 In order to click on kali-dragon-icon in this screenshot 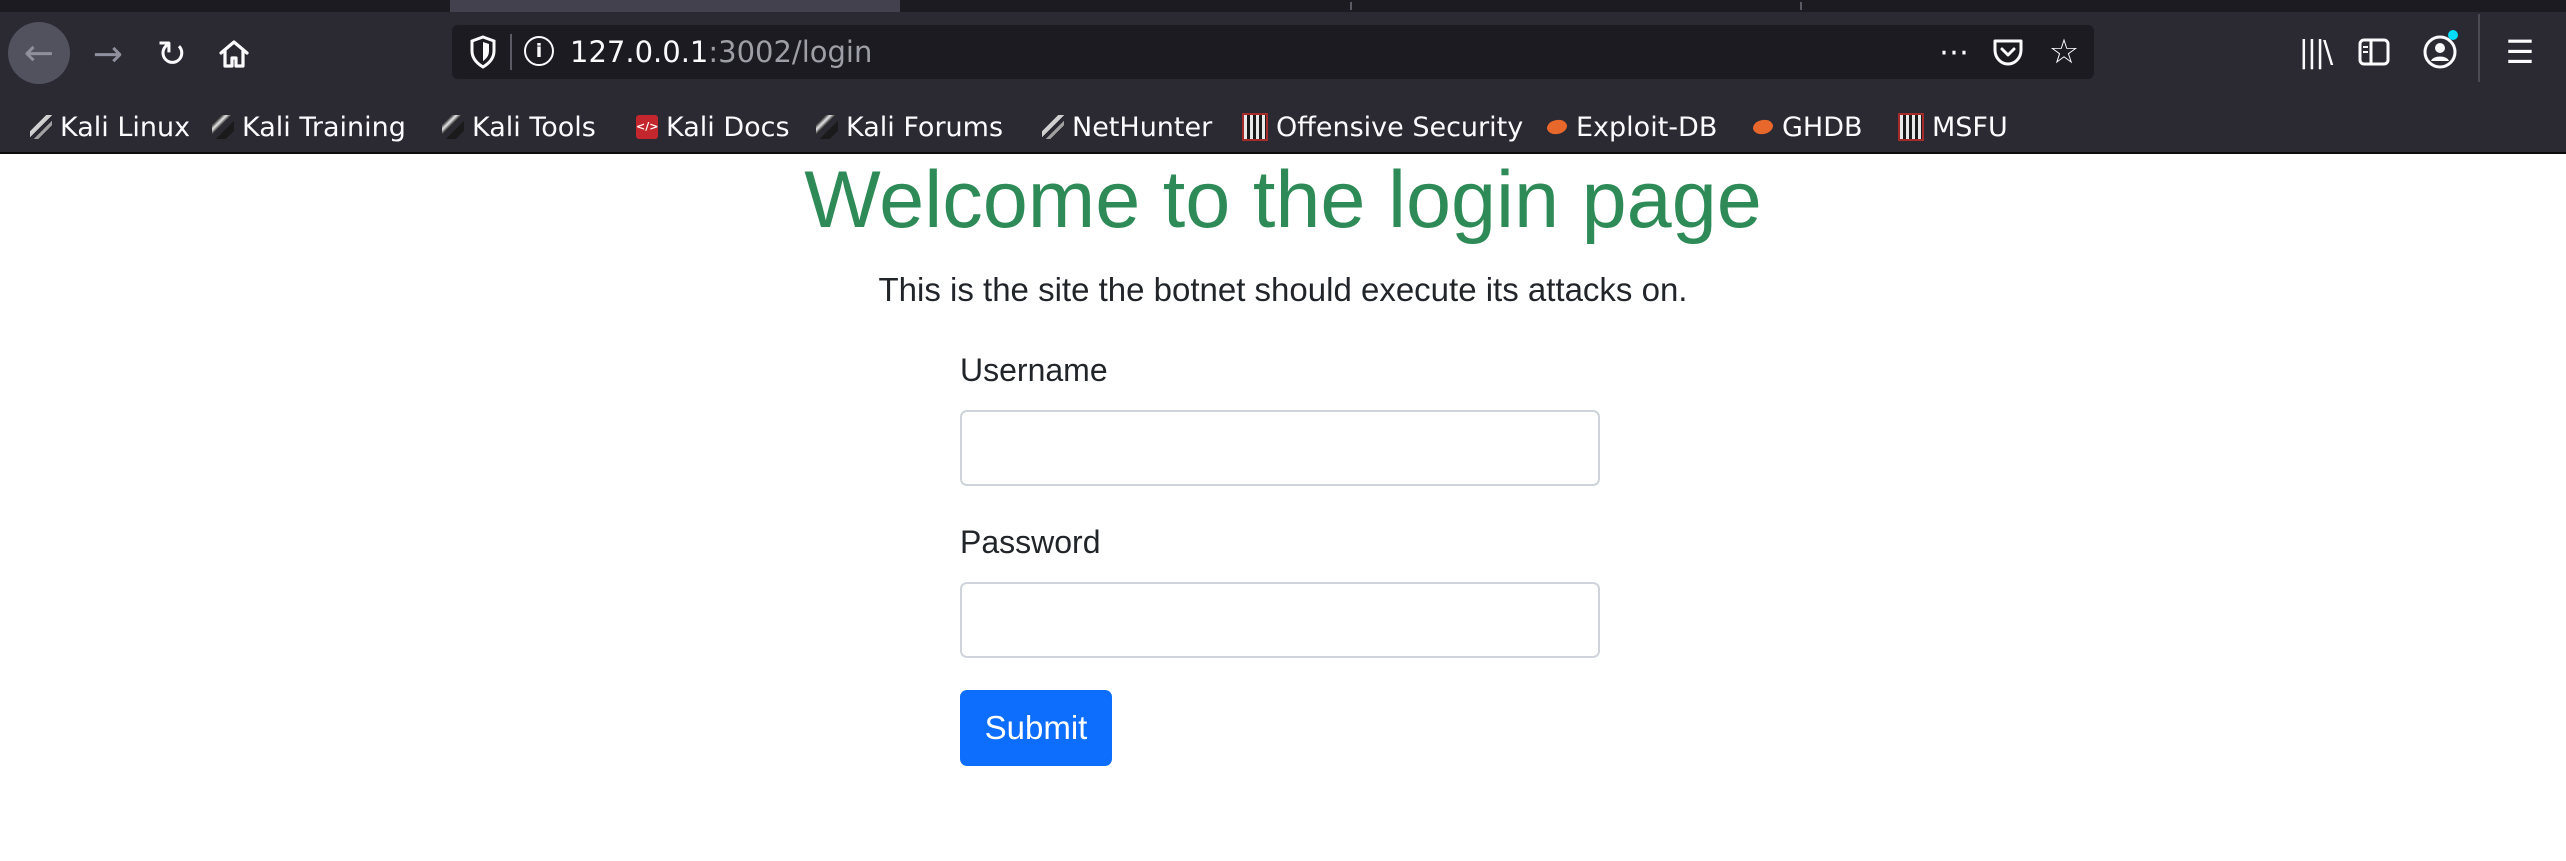, I will do `click(41, 127)`.